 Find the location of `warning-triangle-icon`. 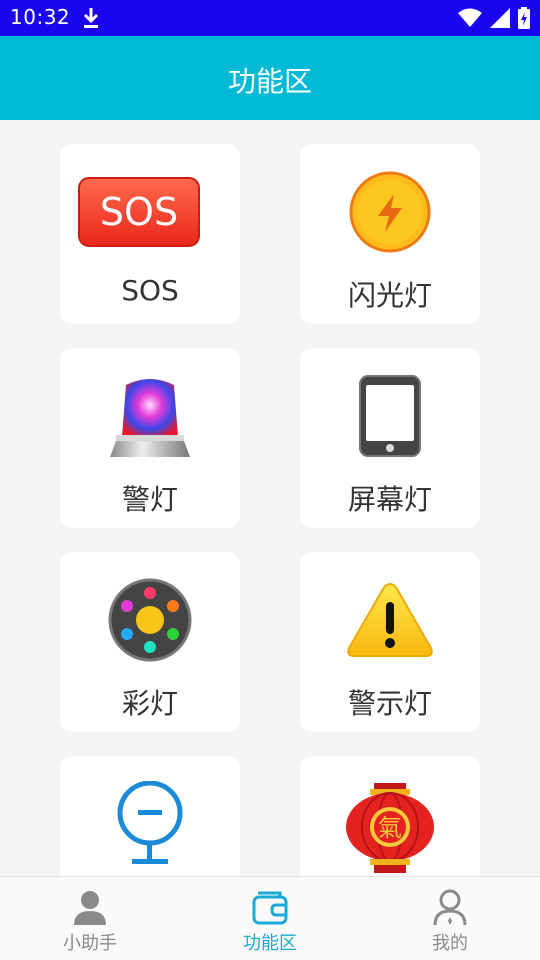

warning-triangle-icon is located at coordinates (390, 620).